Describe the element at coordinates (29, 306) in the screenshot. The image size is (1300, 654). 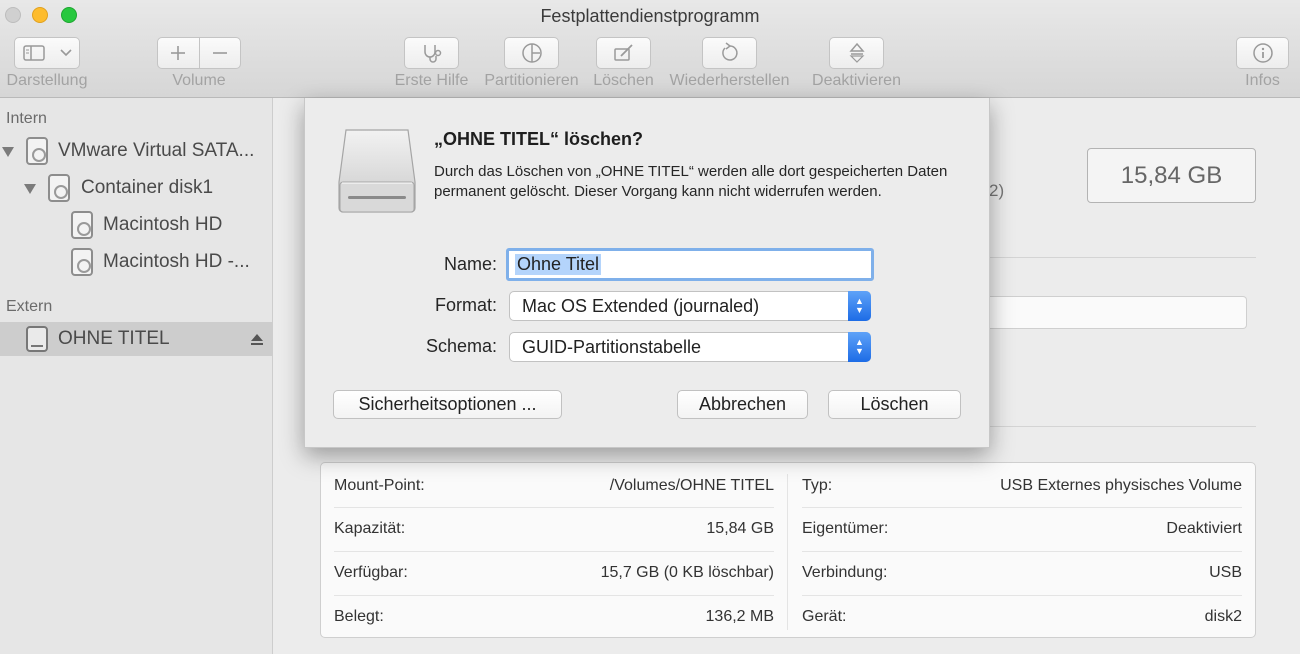
I see `external-section-header: Extern` at that location.